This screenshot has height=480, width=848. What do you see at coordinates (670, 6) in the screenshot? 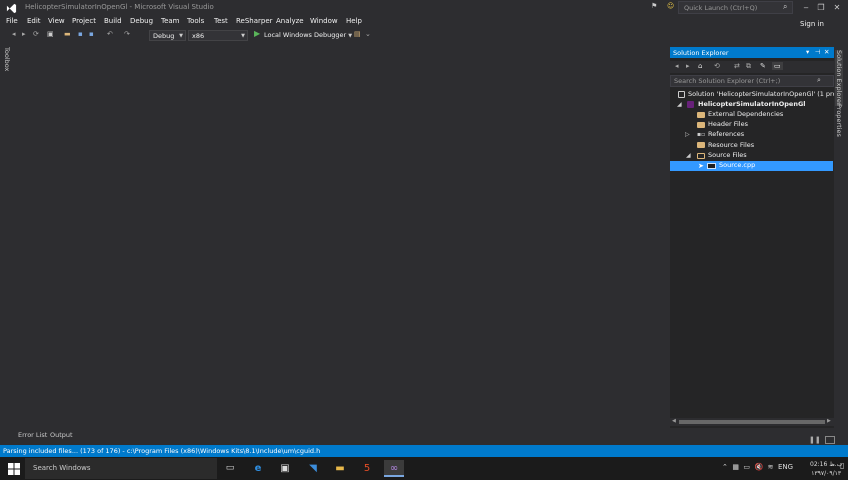
I see `feedback-smiley-icon: ☺` at bounding box center [670, 6].